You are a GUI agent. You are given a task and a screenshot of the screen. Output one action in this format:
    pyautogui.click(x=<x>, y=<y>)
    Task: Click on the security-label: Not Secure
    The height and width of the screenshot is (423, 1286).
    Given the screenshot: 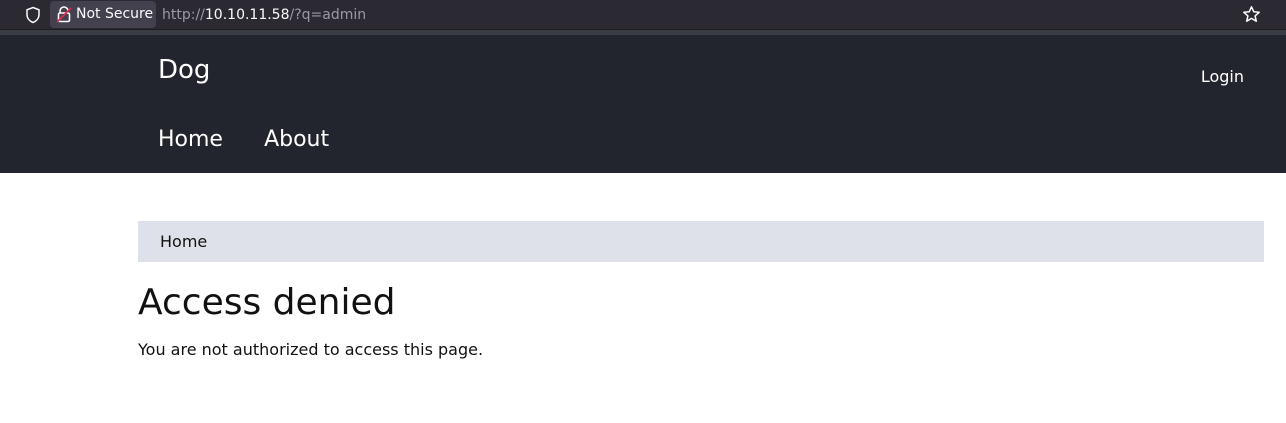 What is the action you would take?
    pyautogui.click(x=115, y=14)
    